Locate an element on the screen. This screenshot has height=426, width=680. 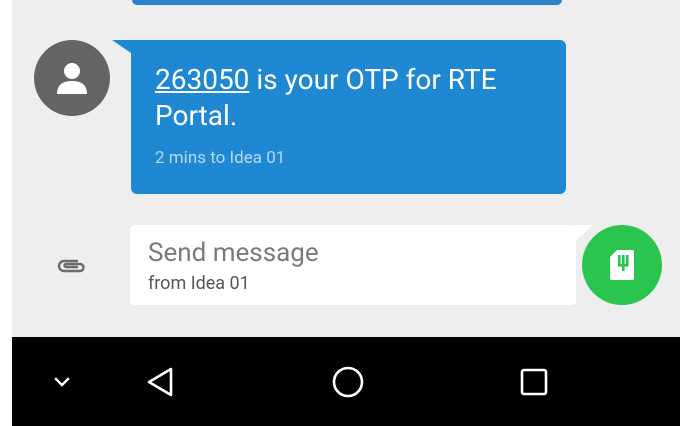
back-triangle-icon is located at coordinates (160, 381).